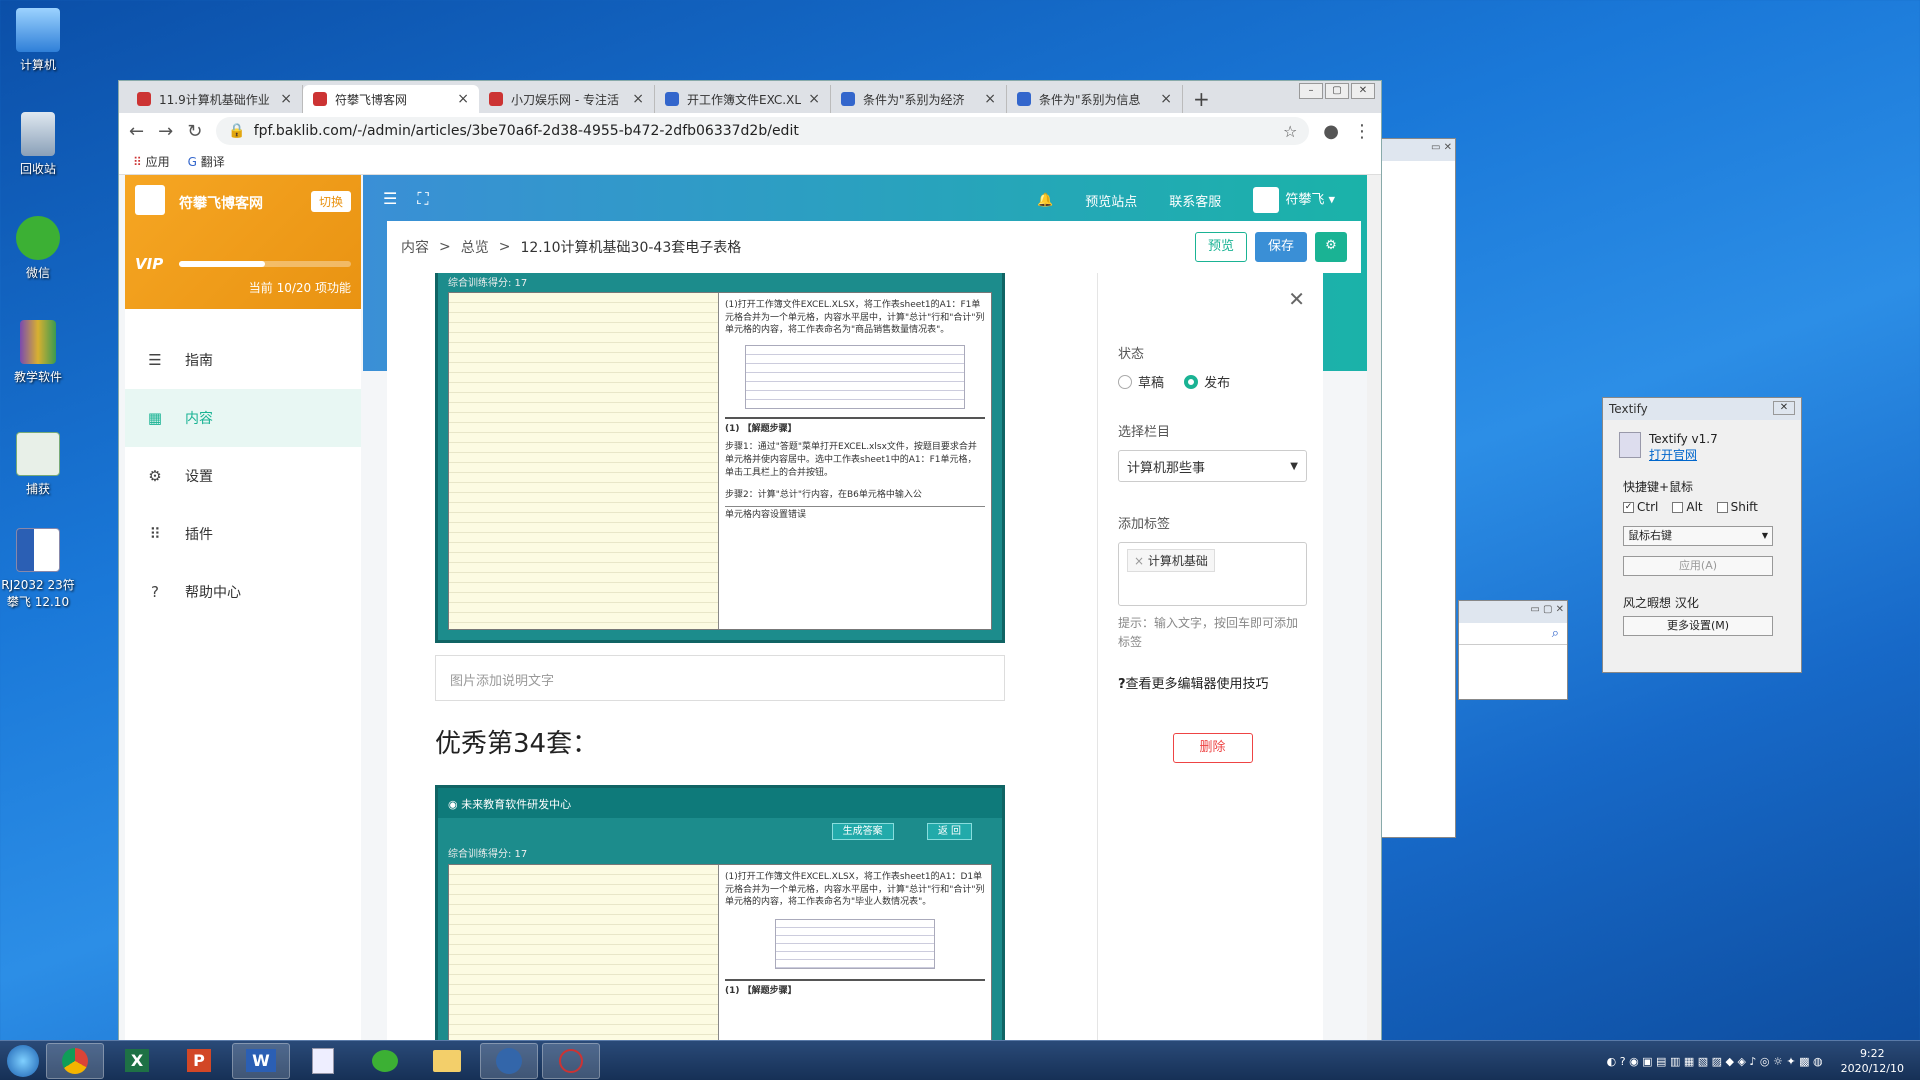 Image resolution: width=1920 pixels, height=1080 pixels. Describe the element at coordinates (243, 418) in the screenshot. I see `sidebar-item-content: ▦ 内容` at that location.